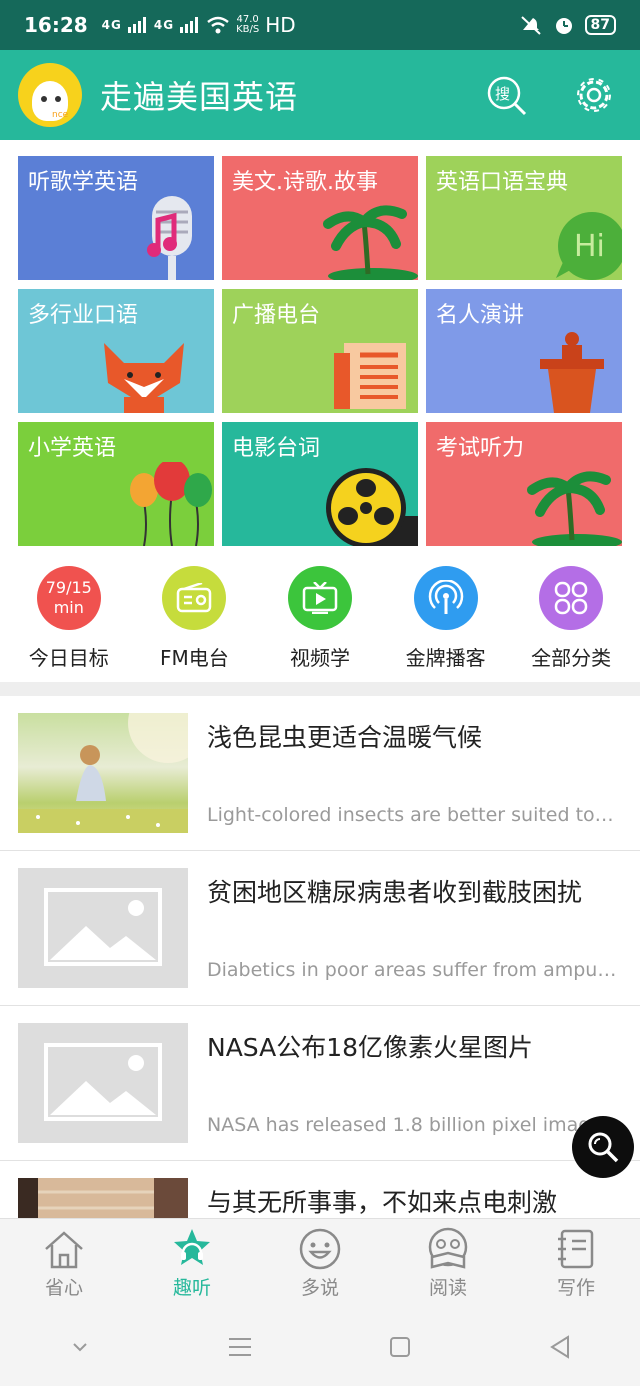  I want to click on shortcut-label: FM电台, so click(194, 658).